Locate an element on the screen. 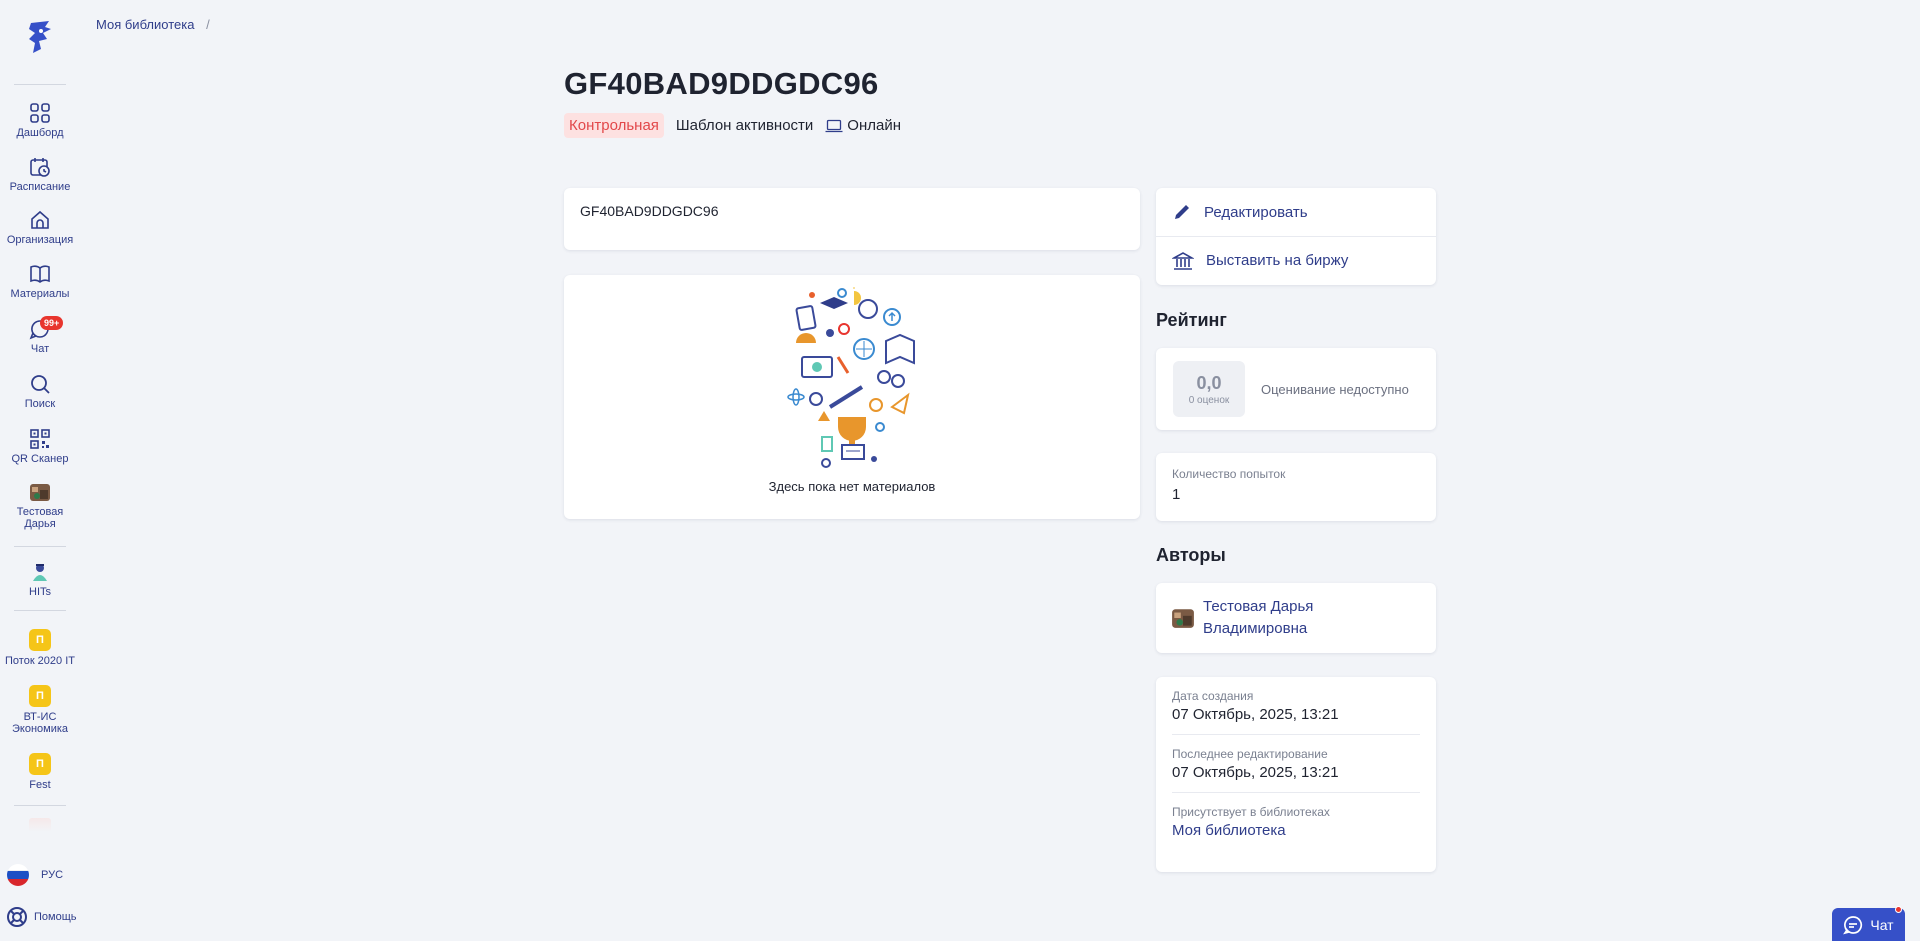 Image resolution: width=1920 pixels, height=941 pixels. chat-unread-badge: 99+ is located at coordinates (52, 323).